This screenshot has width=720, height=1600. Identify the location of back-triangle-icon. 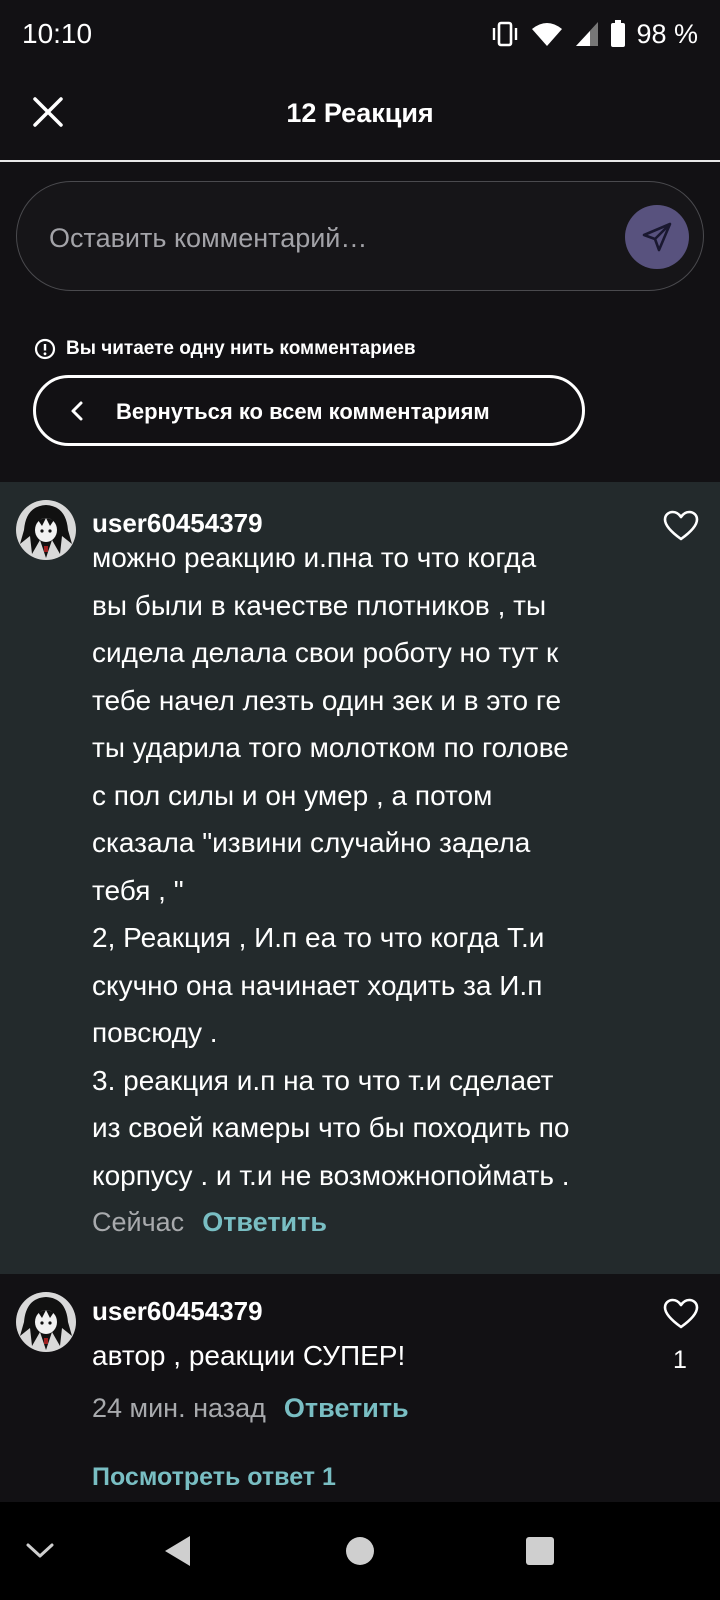
(177, 1551).